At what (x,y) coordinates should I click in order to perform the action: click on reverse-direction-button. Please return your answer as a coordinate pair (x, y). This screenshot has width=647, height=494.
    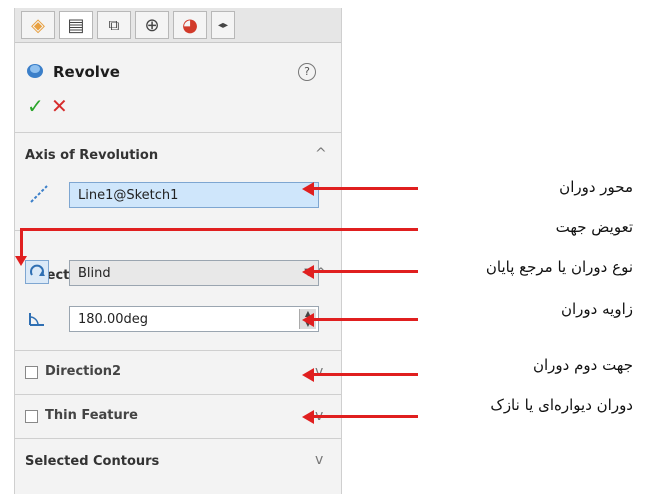
    Looking at the image, I should click on (37, 272).